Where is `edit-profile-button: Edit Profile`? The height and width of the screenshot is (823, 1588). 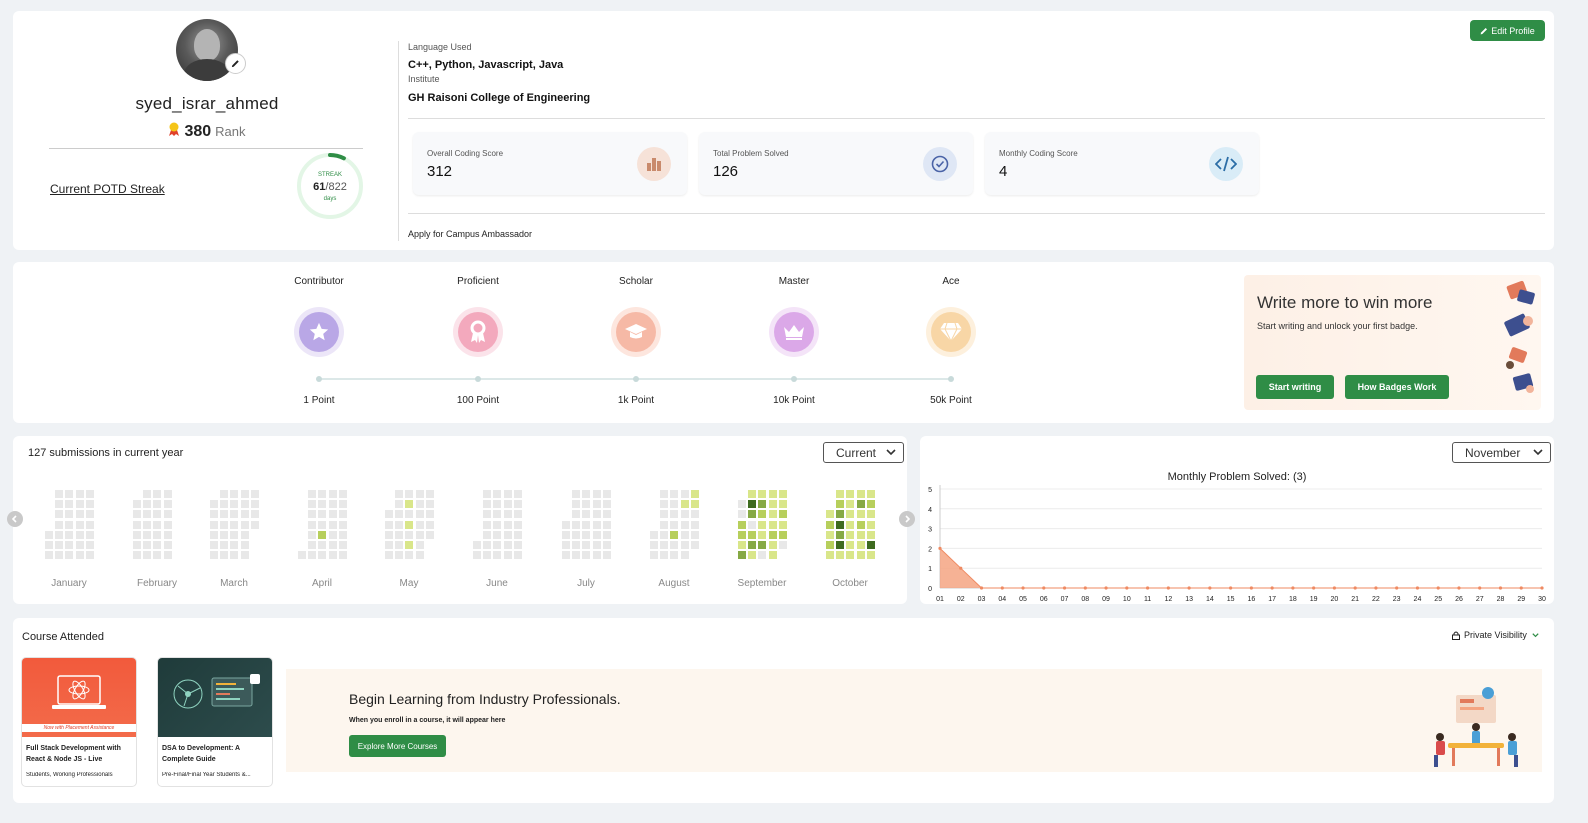 edit-profile-button: Edit Profile is located at coordinates (1507, 30).